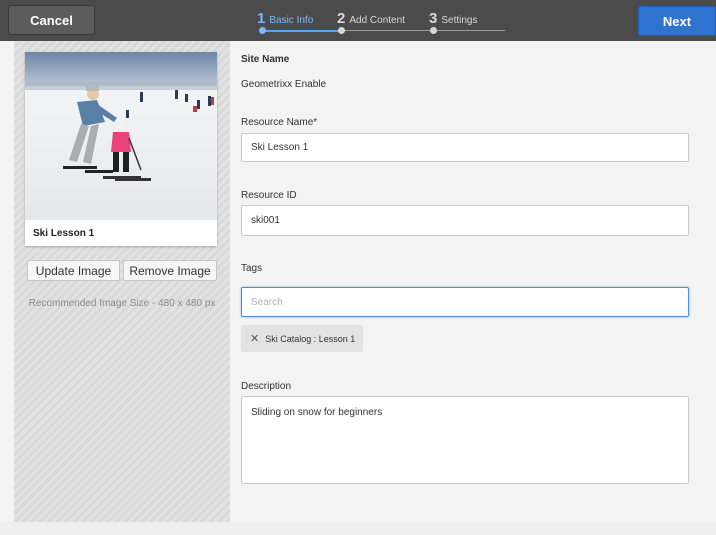 The image size is (716, 535). Describe the element at coordinates (284, 84) in the screenshot. I see `site-name-value: Geometrixx Enable` at that location.